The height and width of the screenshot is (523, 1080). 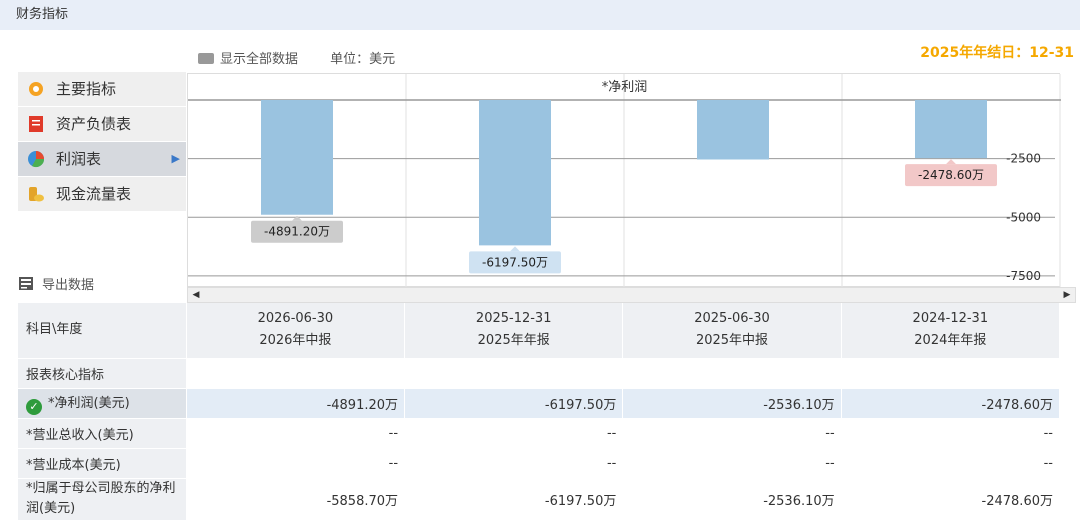 I want to click on export-data-button: 导出数据, so click(x=56, y=283).